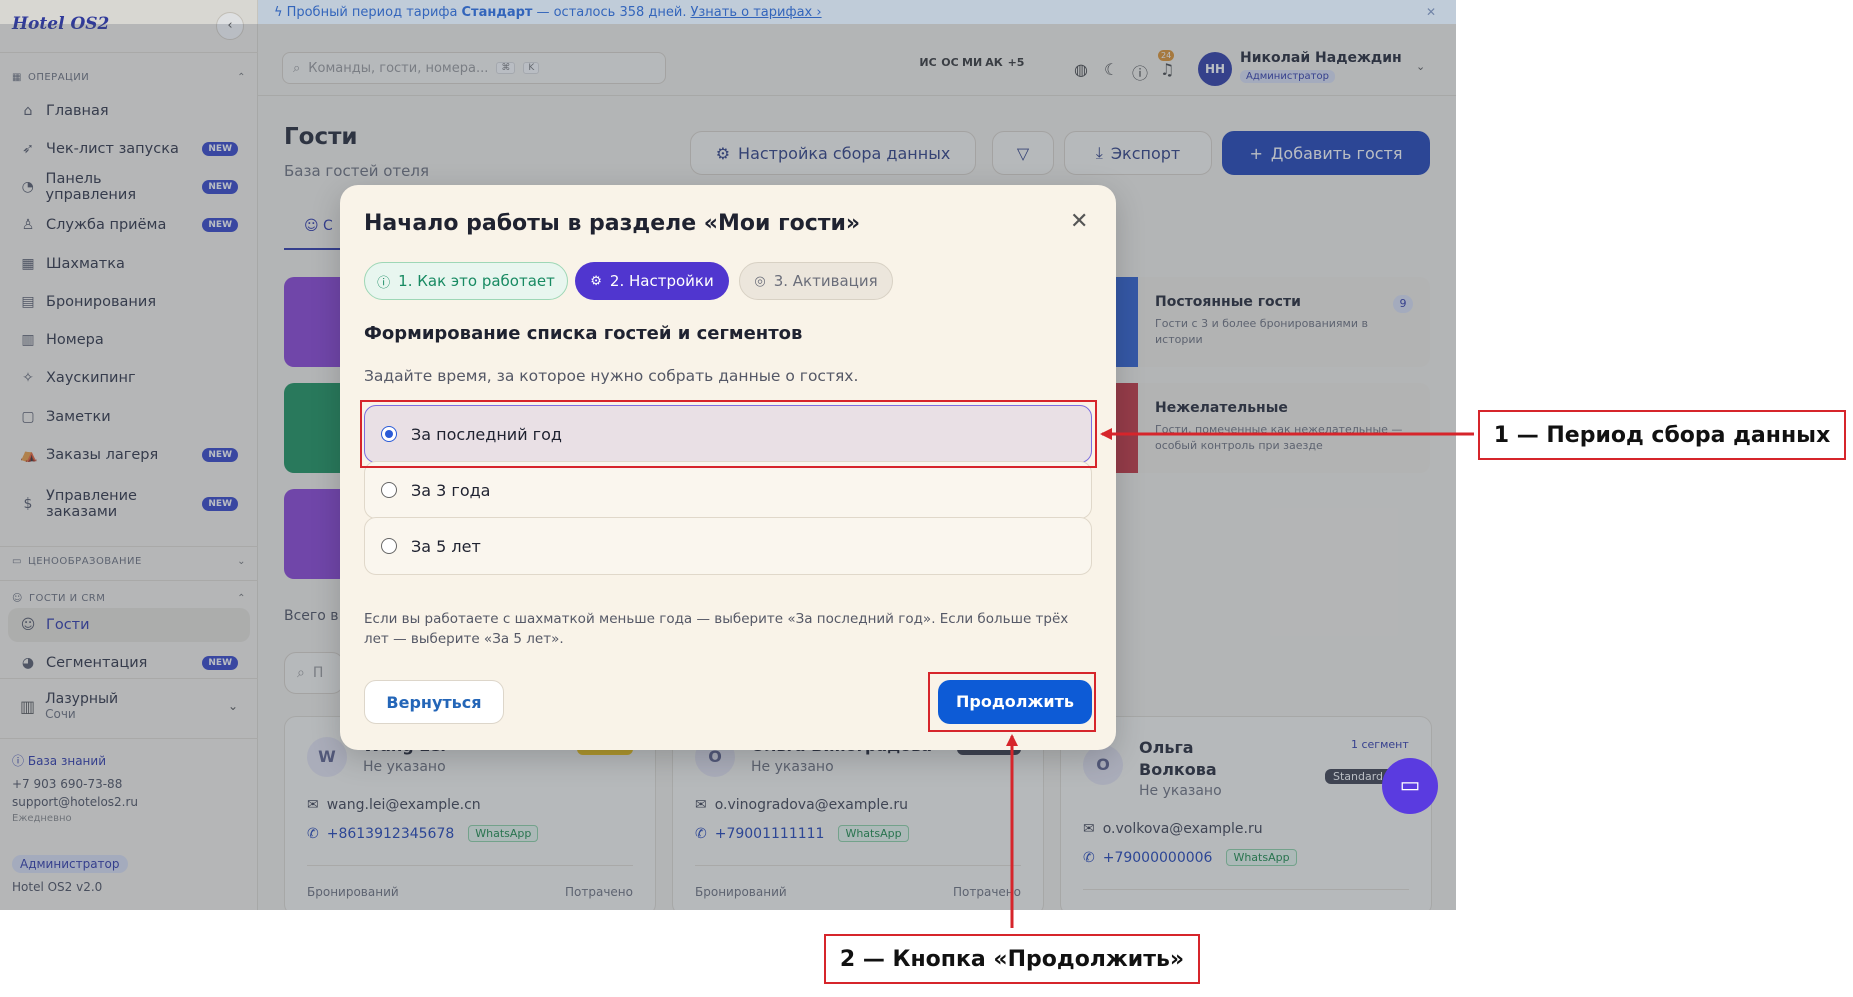 Image resolution: width=1853 pixels, height=997 pixels. I want to click on callout-period: 1 — Период сбора данных, so click(1662, 435).